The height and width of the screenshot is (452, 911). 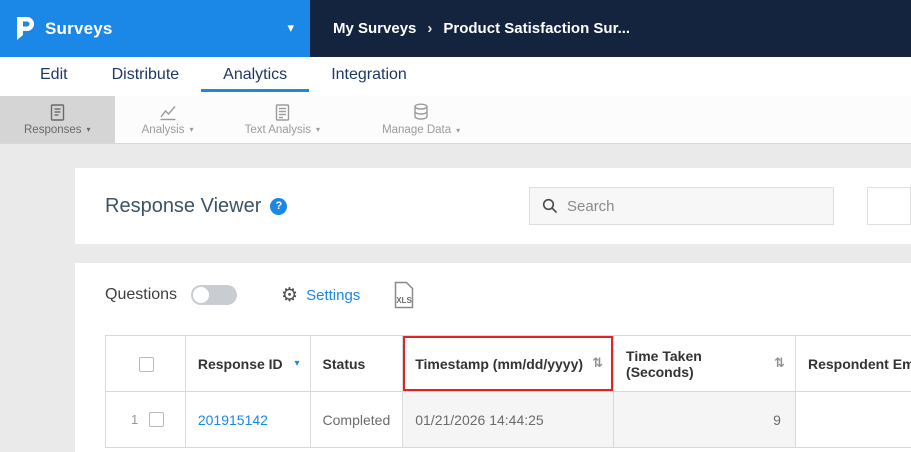 What do you see at coordinates (333, 295) in the screenshot?
I see `settings-link: Settings` at bounding box center [333, 295].